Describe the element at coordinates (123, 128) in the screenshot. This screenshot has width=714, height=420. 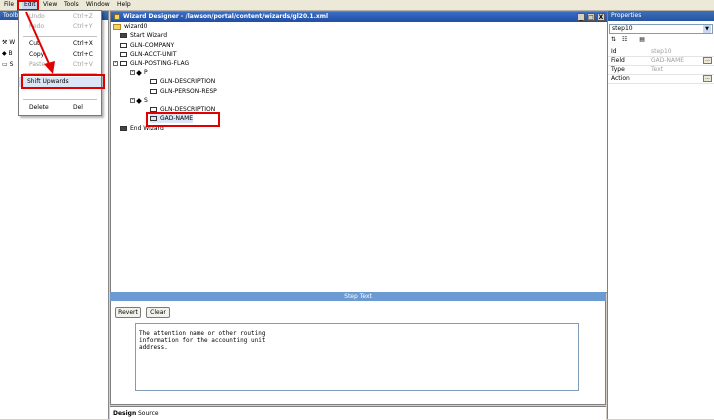
I see `end-icon` at that location.